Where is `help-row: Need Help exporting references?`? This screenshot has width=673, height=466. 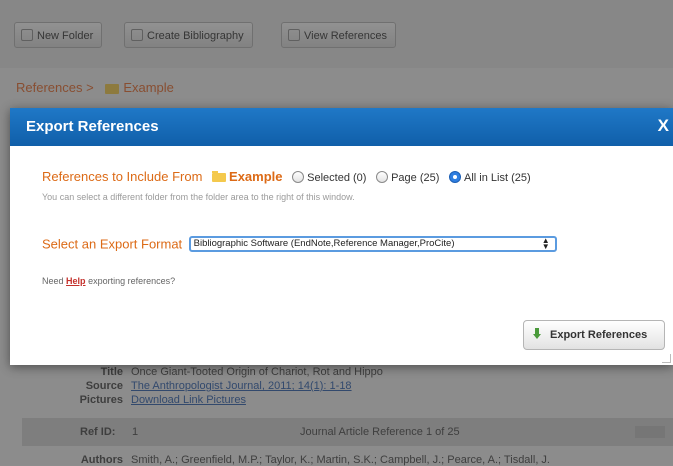
help-row: Need Help exporting references? is located at coordinates (108, 281).